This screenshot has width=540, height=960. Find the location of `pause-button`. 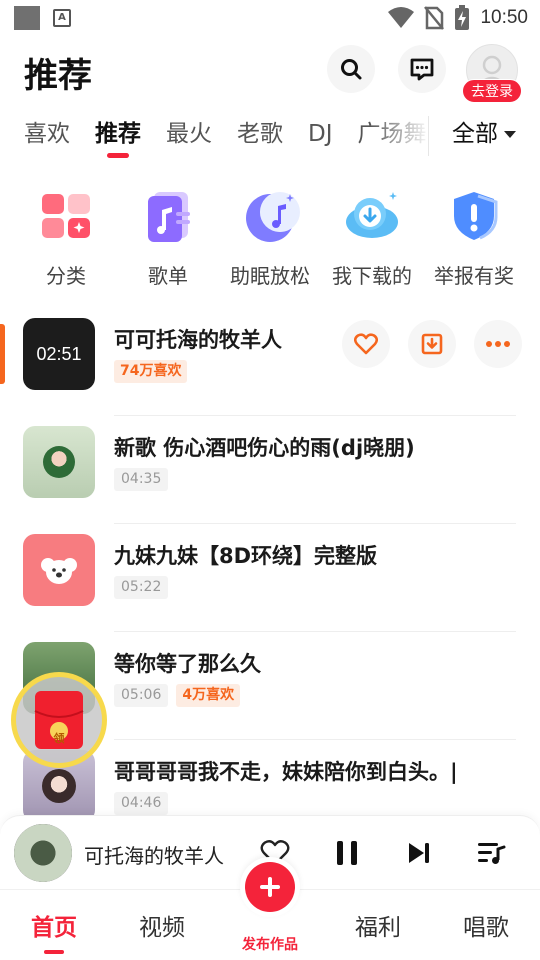

pause-button is located at coordinates (347, 853).